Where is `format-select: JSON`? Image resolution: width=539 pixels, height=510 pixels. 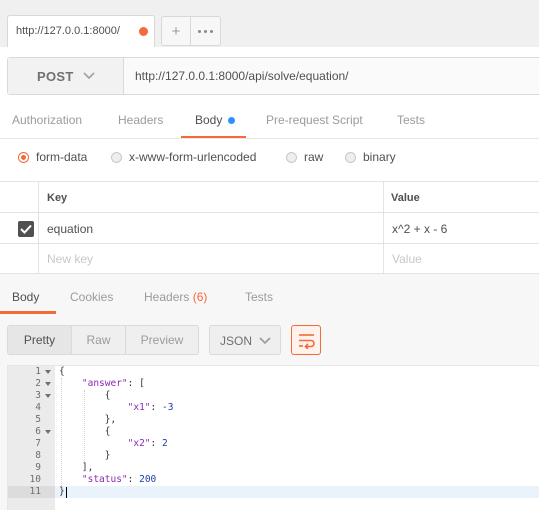
format-select: JSON is located at coordinates (245, 340).